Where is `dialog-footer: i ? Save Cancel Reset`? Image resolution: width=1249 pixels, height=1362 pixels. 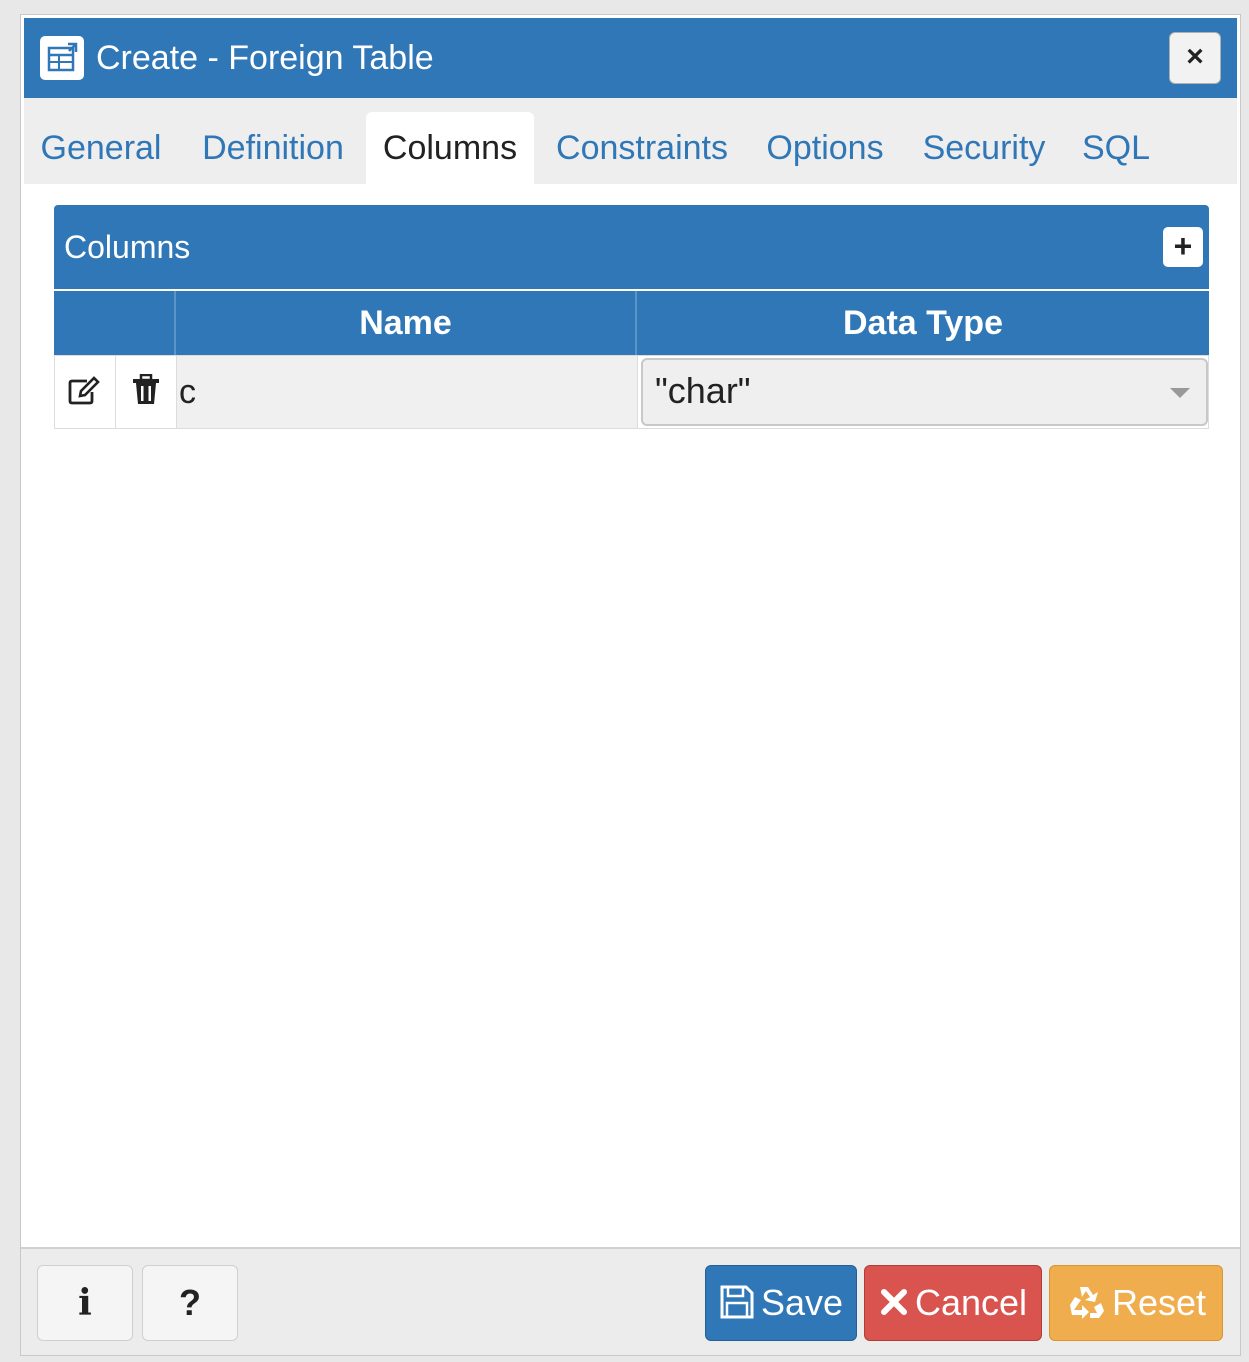
dialog-footer: i ? Save Cancel Reset is located at coordinates (630, 1301).